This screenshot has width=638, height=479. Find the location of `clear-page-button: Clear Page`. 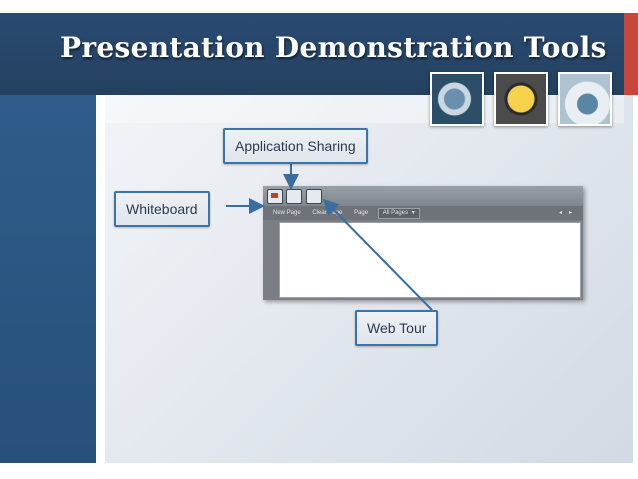

clear-page-button: Clear Page is located at coordinates (327, 213).